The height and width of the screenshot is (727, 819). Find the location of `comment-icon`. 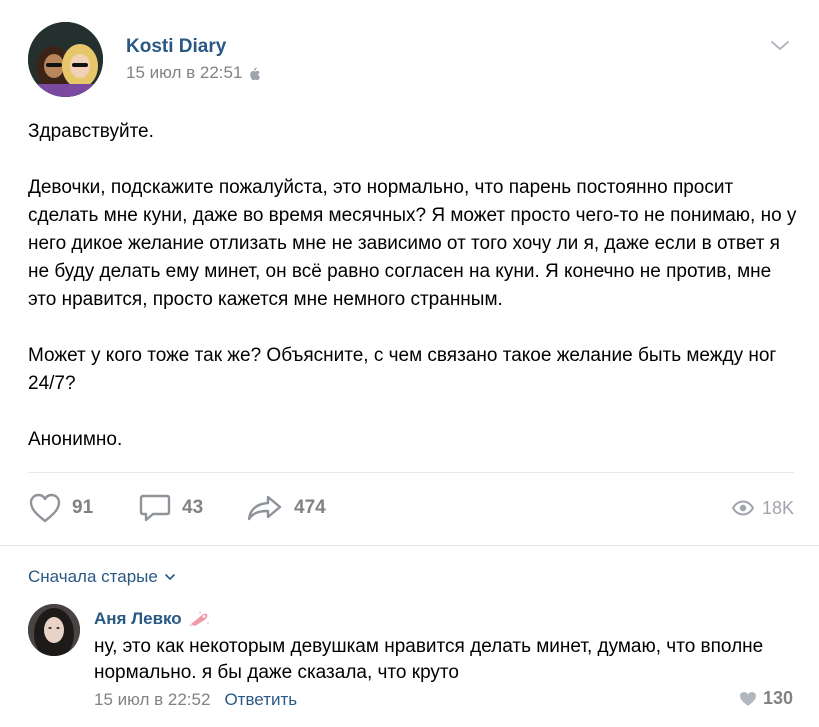

comment-icon is located at coordinates (155, 508).